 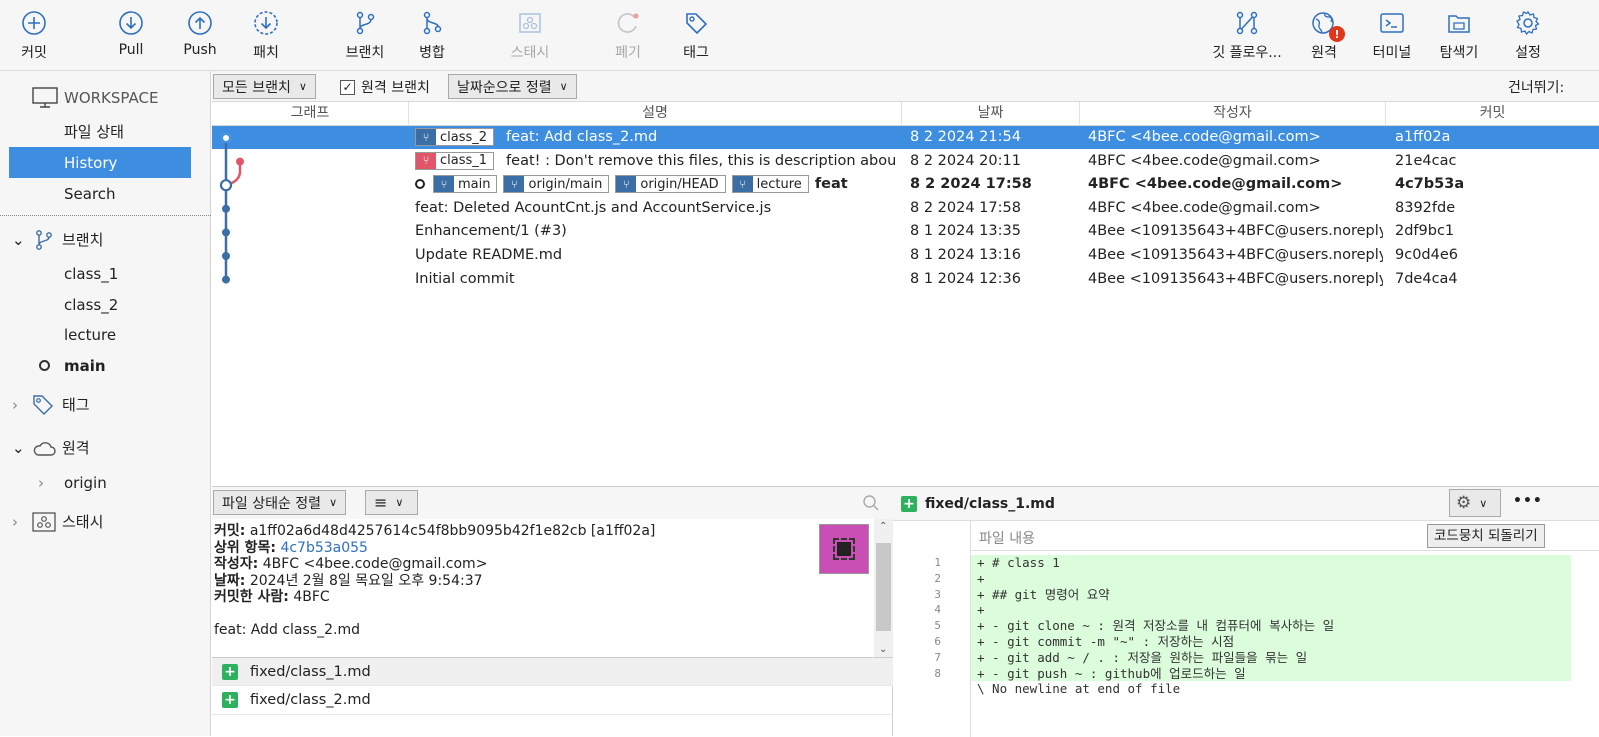 What do you see at coordinates (391, 502) in the screenshot?
I see `view-mode-dropdown: ≡ ∨` at bounding box center [391, 502].